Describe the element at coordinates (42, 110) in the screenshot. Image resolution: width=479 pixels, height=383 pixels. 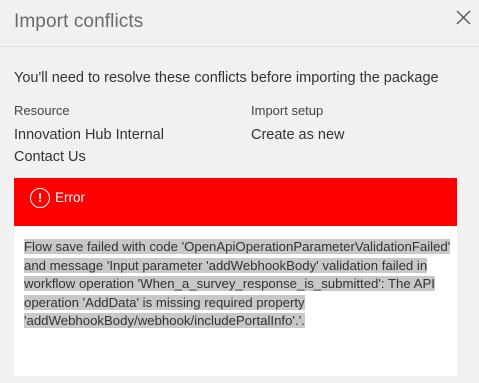
I see `resource-column-header: Resource` at that location.